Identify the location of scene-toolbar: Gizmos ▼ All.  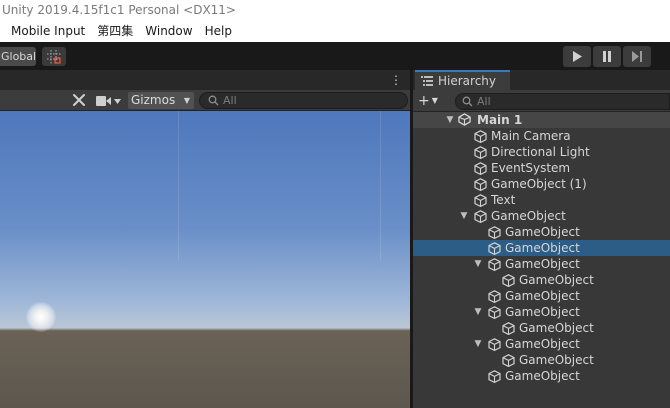
(205, 100).